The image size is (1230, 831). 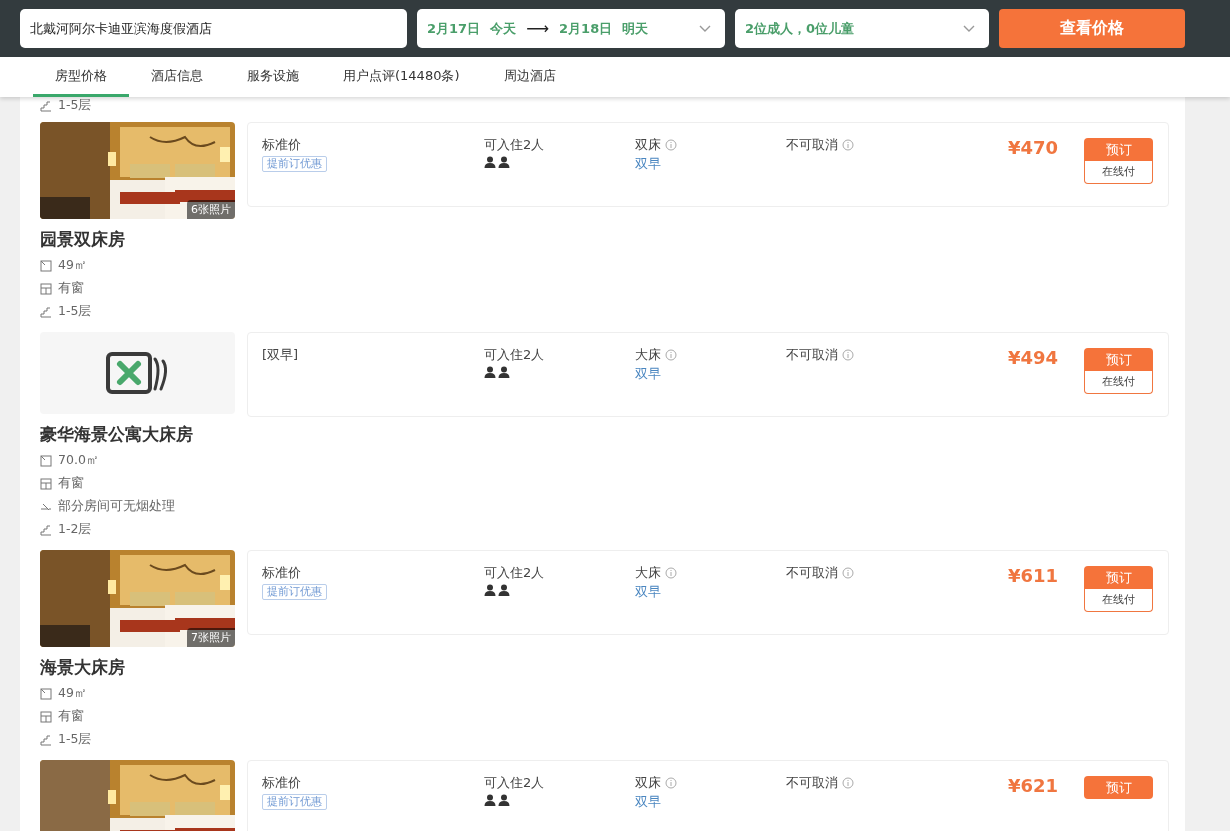 I want to click on rate-label: [双早], so click(x=280, y=355).